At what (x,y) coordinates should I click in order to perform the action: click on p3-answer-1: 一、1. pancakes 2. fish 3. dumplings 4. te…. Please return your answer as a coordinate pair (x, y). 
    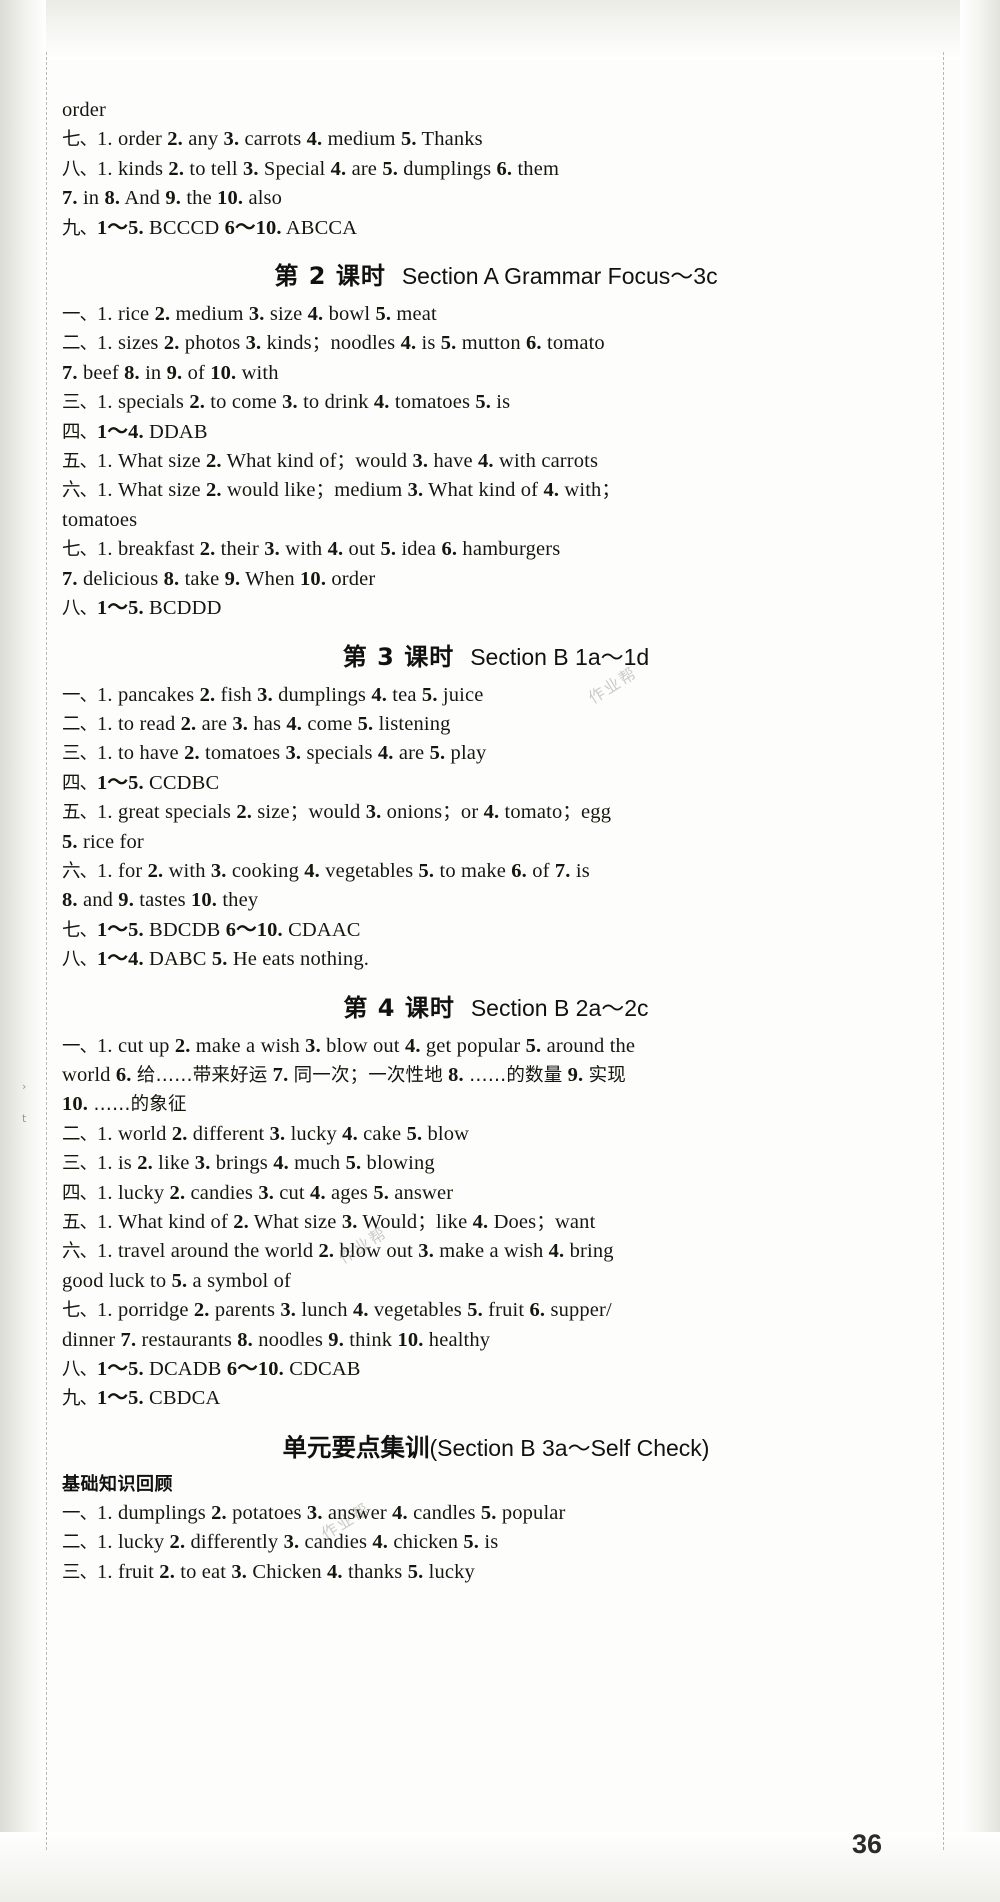
    Looking at the image, I should click on (273, 694).